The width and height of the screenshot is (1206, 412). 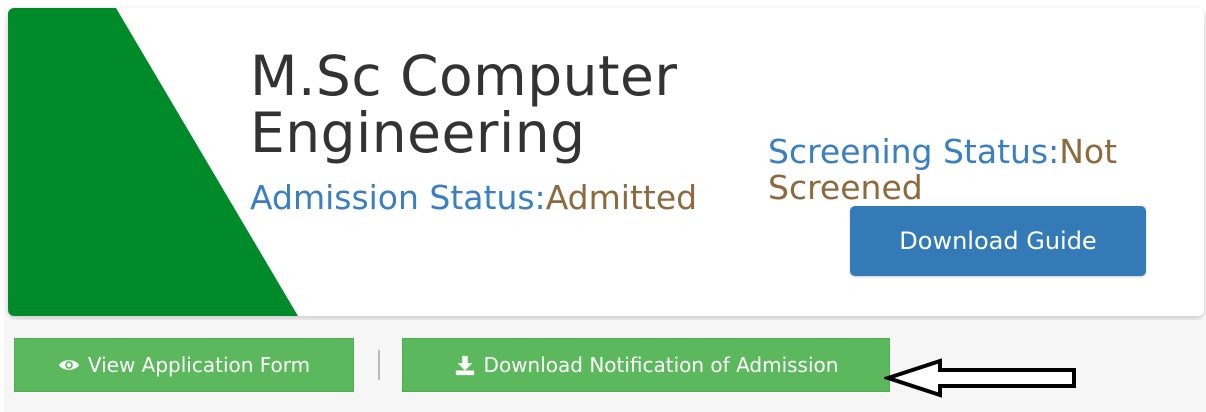 I want to click on admission-status-value: Admitted, so click(x=621, y=197).